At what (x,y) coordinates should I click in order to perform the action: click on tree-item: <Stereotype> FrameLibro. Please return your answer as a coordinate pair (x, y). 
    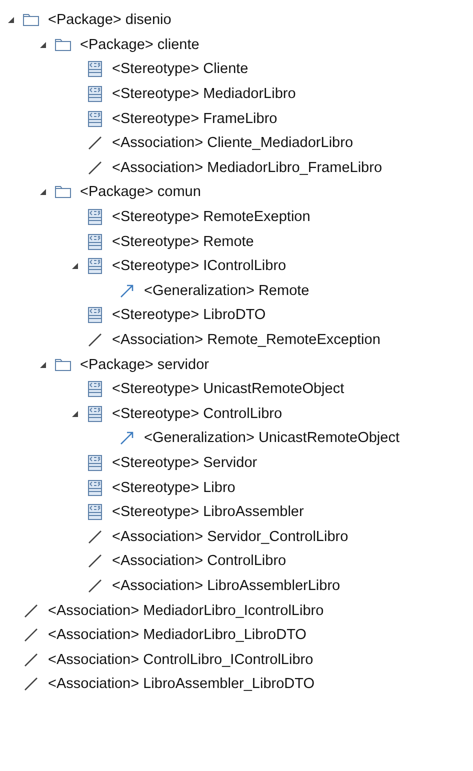
    Looking at the image, I should click on (195, 119).